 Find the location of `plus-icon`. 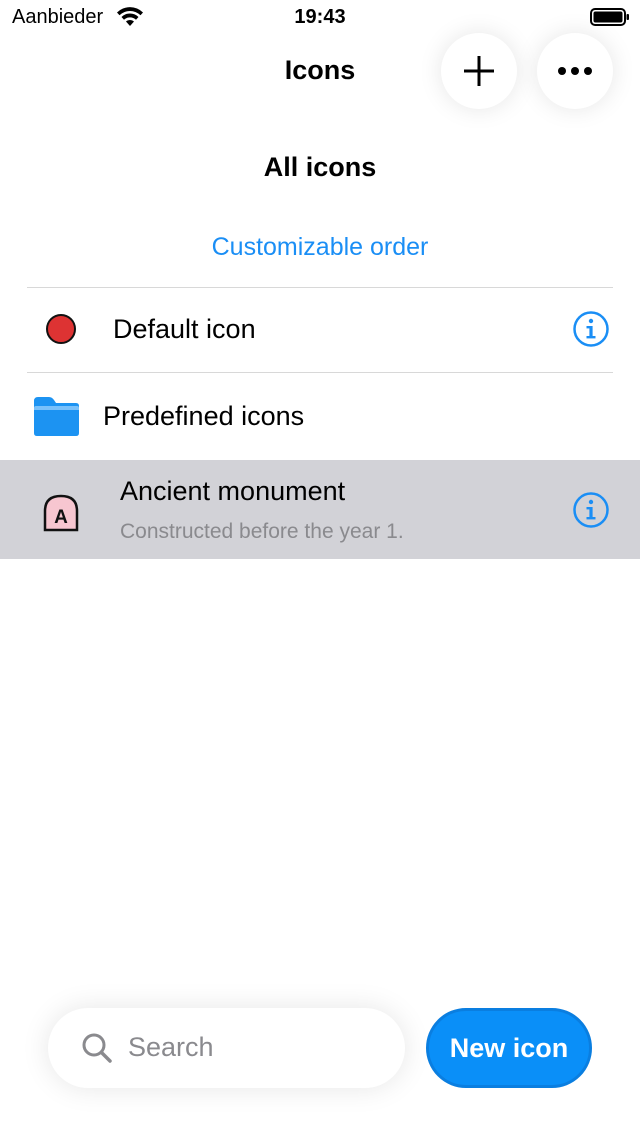

plus-icon is located at coordinates (479, 71).